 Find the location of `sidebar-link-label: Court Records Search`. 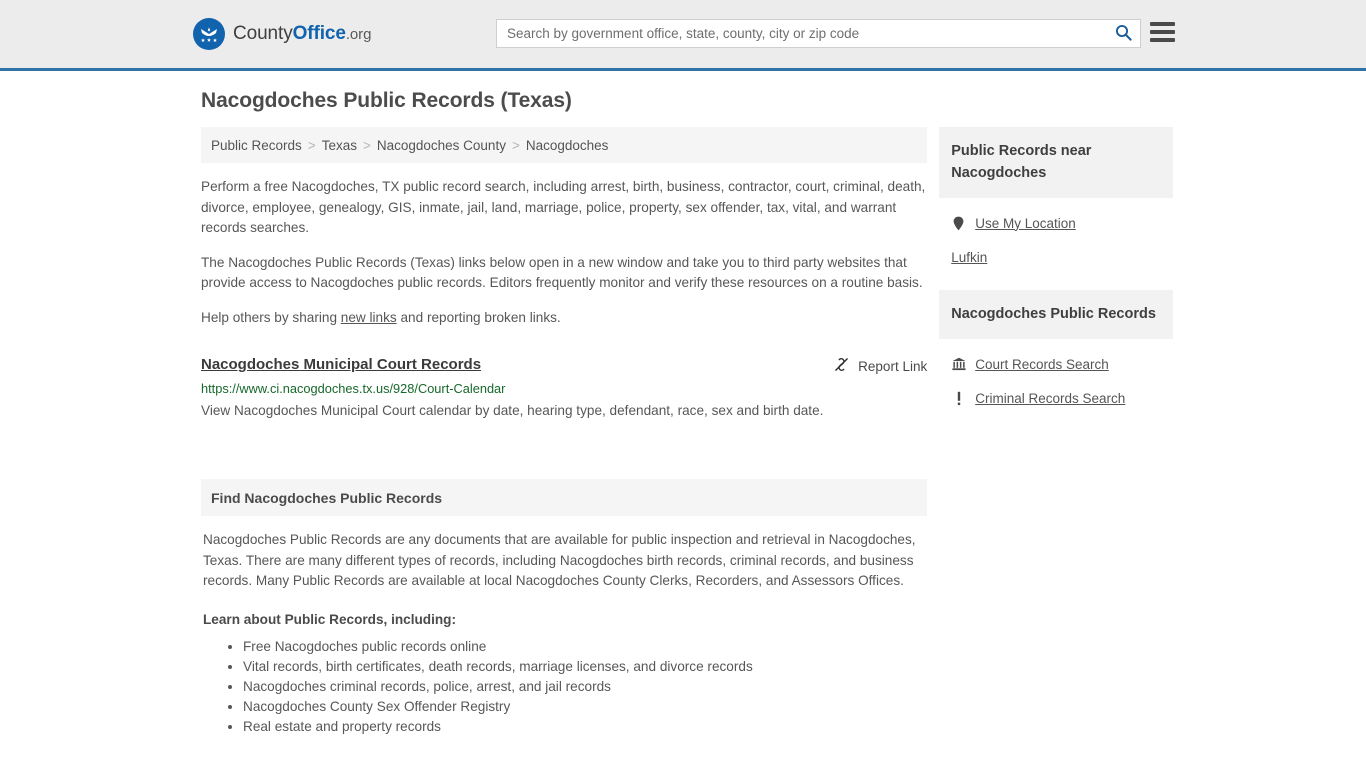

sidebar-link-label: Court Records Search is located at coordinates (1042, 364).